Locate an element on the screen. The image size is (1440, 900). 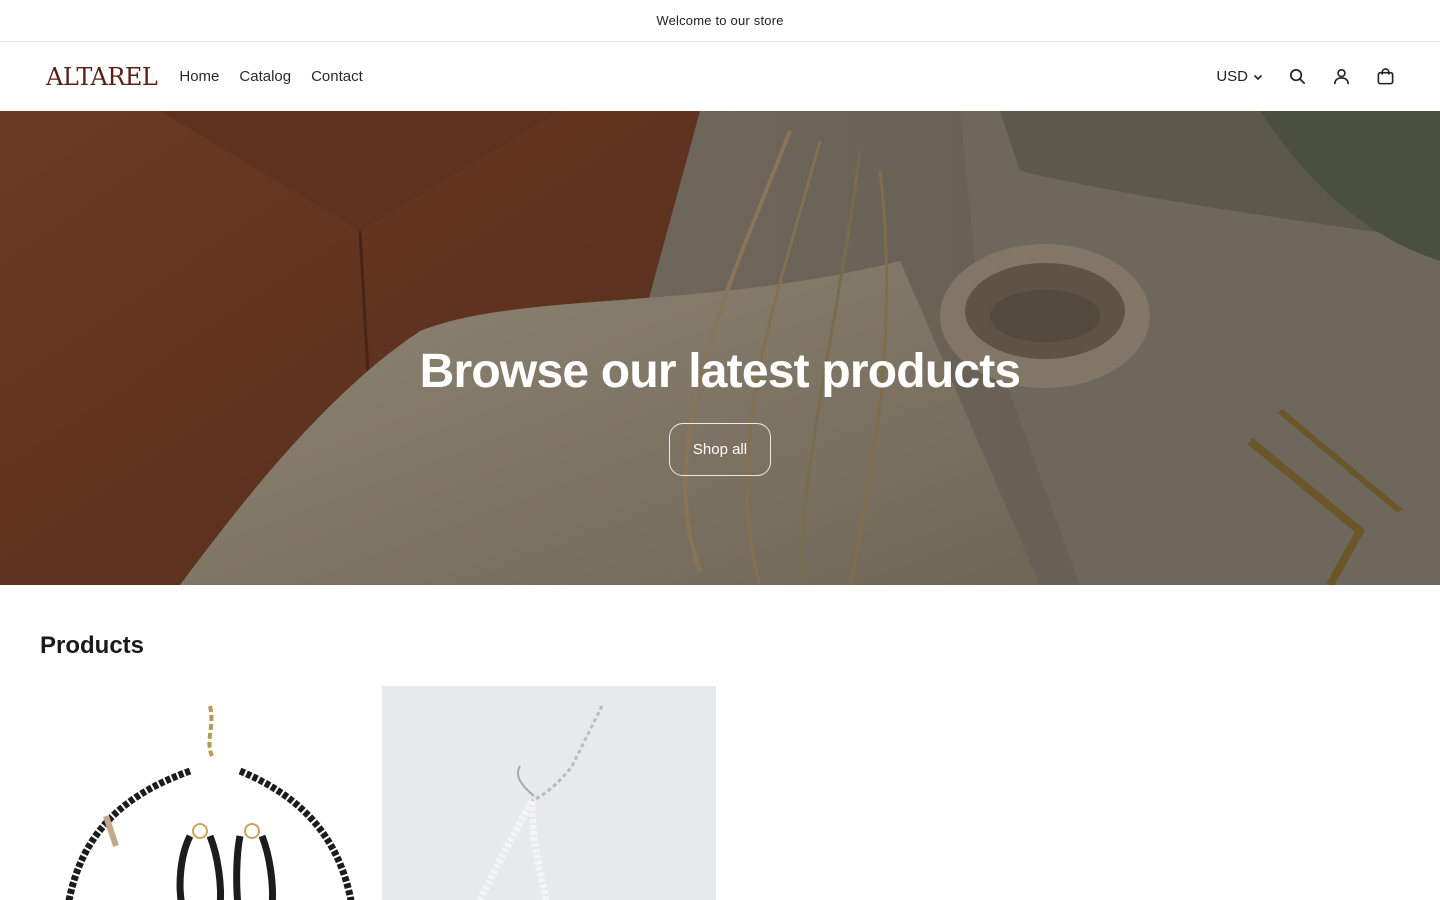
search-button is located at coordinates (1297, 77).